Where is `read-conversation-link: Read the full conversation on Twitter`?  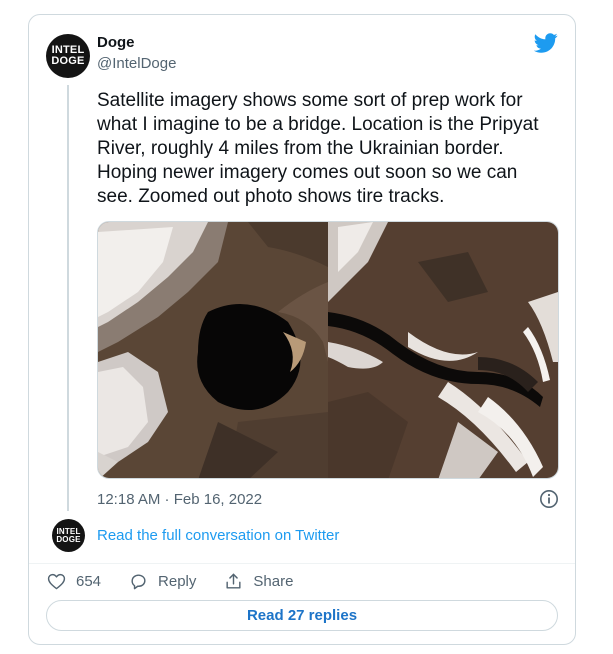
read-conversation-link: Read the full conversation on Twitter is located at coordinates (218, 535).